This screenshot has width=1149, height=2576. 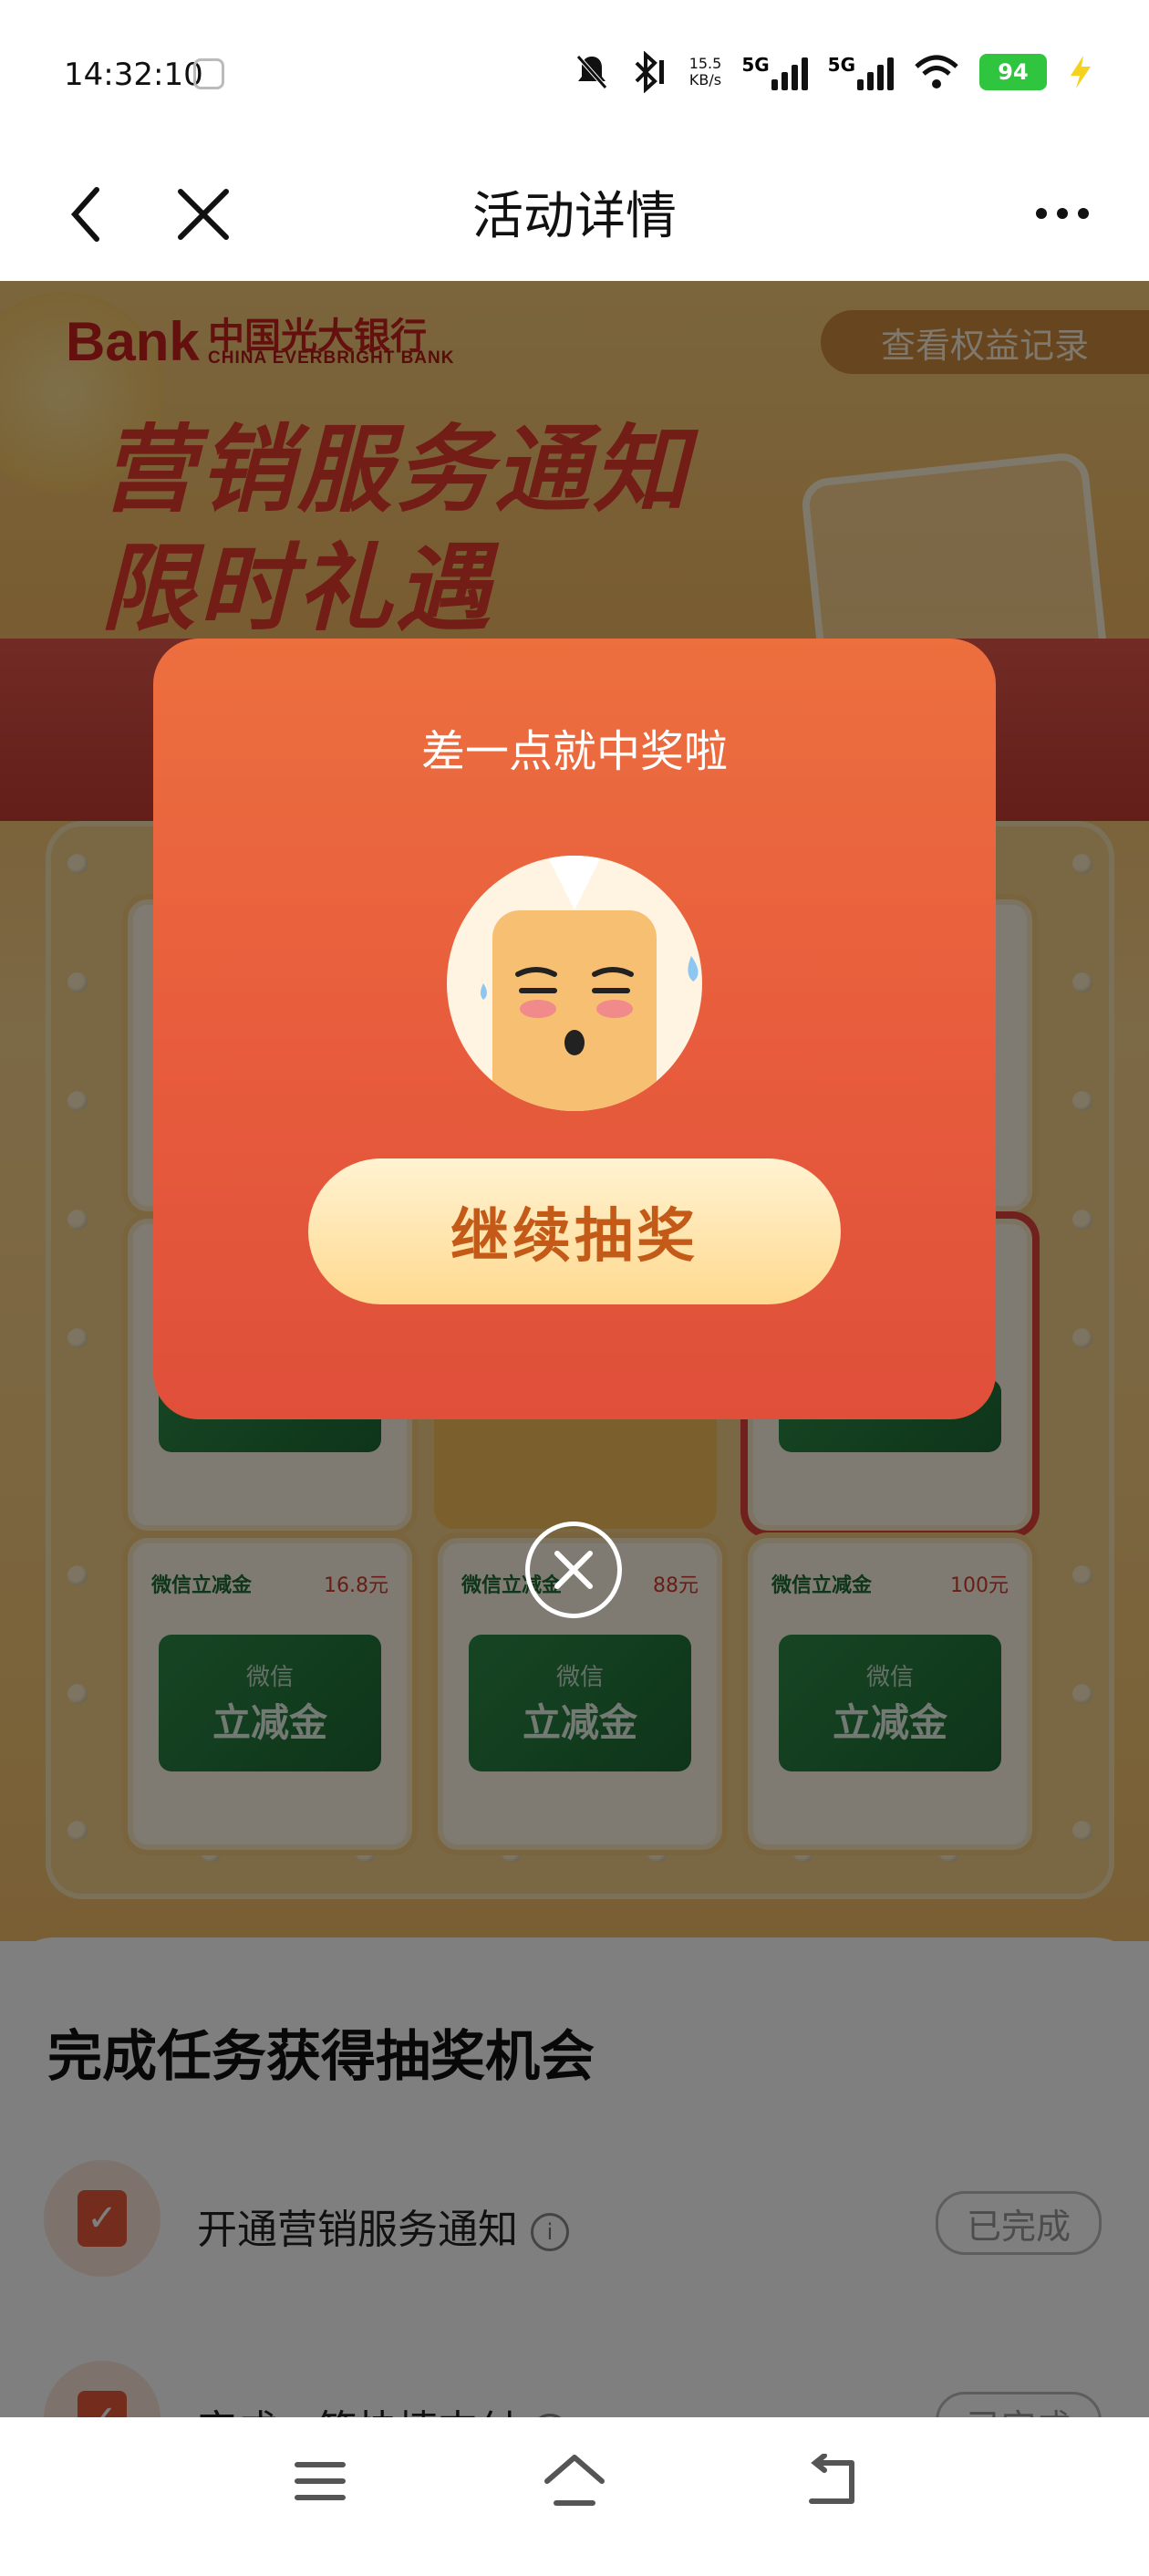 I want to click on sad-mascot-illustration, so click(x=590, y=984).